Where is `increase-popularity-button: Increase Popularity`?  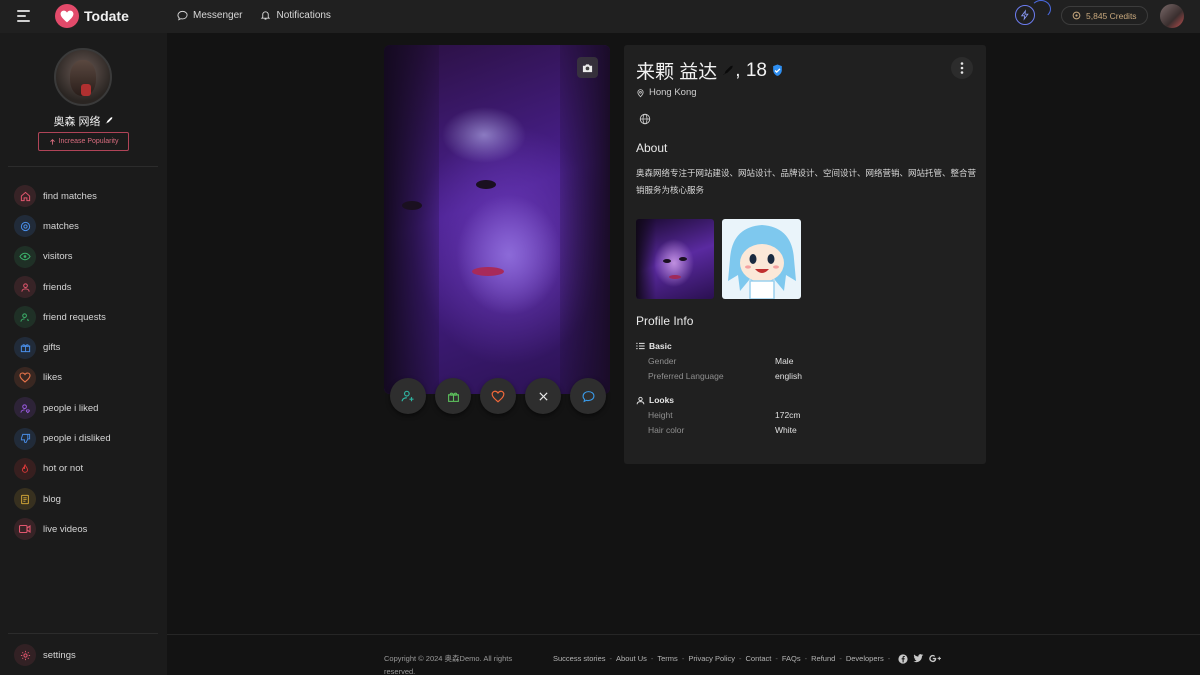 increase-popularity-button: Increase Popularity is located at coordinates (83, 141).